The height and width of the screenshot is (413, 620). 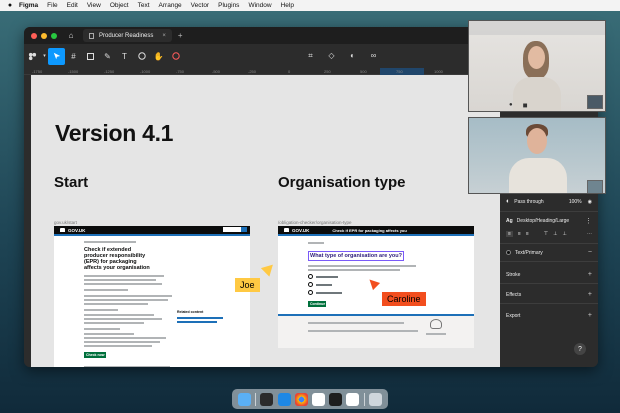 I want to click on align-middle-icon: ⊥, so click(x=555, y=234).